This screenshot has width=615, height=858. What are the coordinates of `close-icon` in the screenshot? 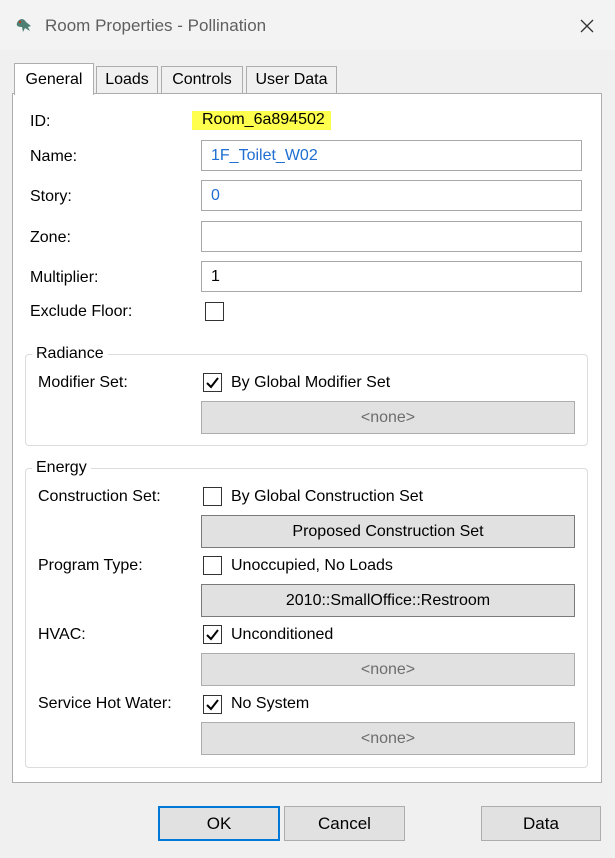 It's located at (587, 26).